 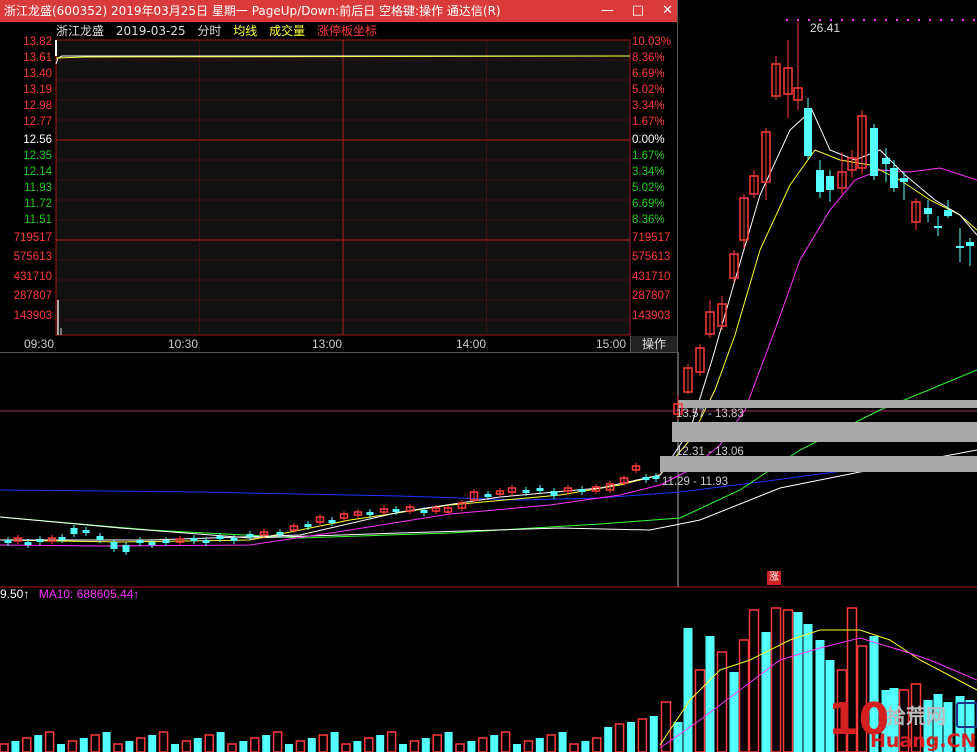 What do you see at coordinates (245, 31) in the screenshot?
I see `avg-line-toggle: 均线` at bounding box center [245, 31].